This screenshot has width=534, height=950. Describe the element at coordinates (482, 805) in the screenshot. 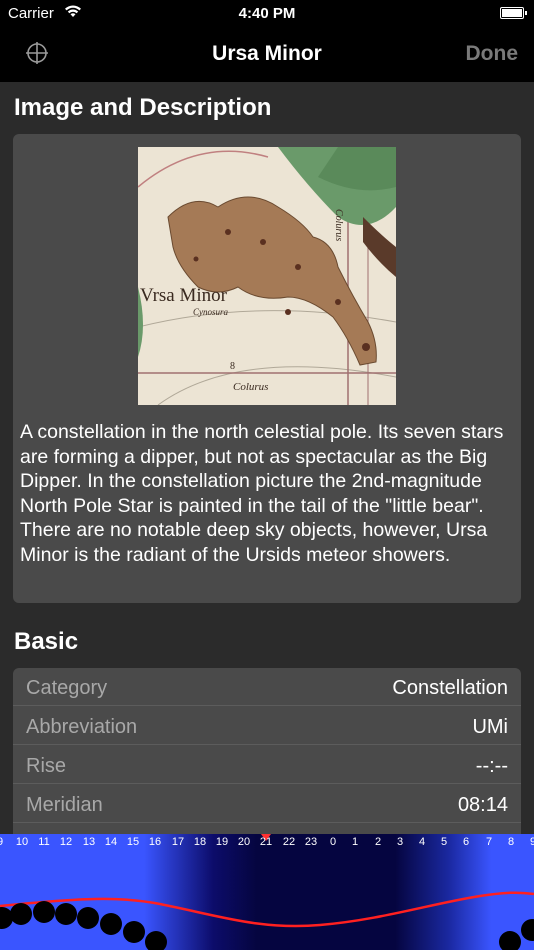

I see `row-value: 08:14` at that location.